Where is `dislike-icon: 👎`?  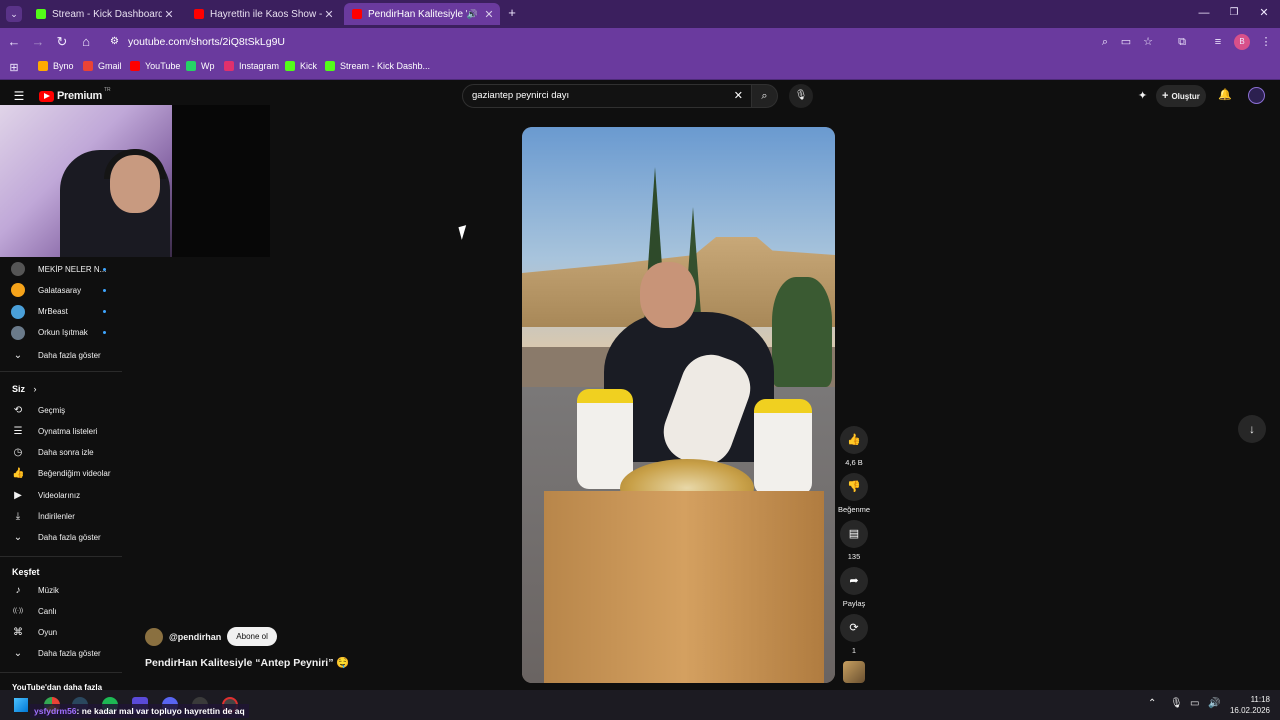
dislike-icon: 👎 is located at coordinates (854, 487).